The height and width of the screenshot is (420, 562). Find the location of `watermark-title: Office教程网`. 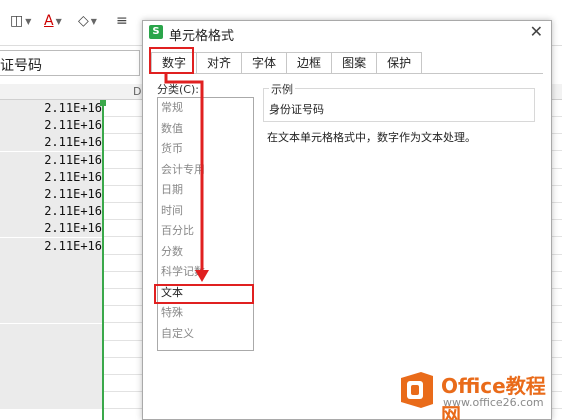

watermark-title: Office教程网 is located at coordinates (493, 397).